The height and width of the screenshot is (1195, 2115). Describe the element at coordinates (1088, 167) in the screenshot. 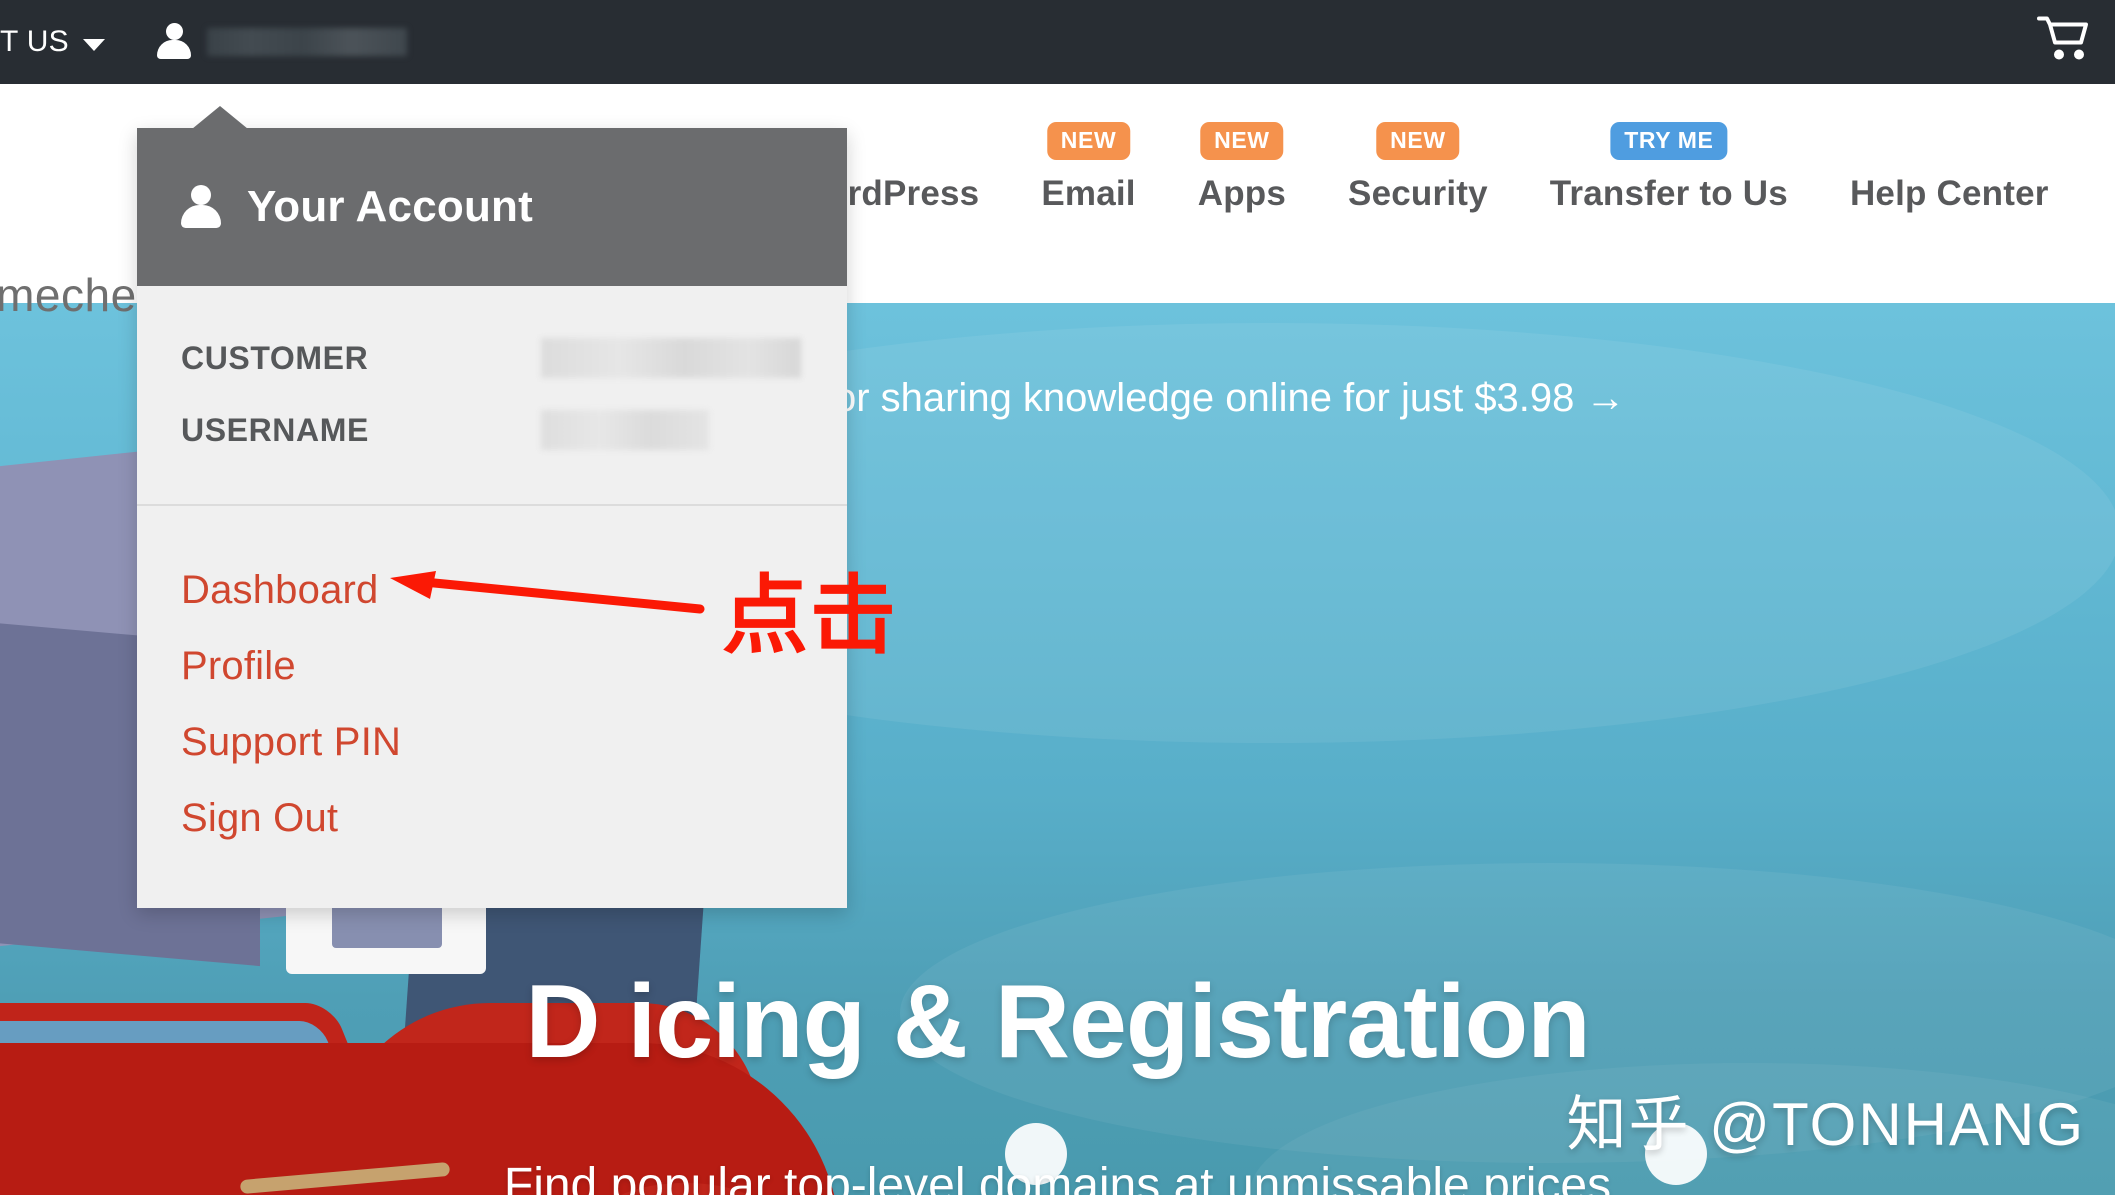

I see `nav-item-email: NEW Email` at that location.